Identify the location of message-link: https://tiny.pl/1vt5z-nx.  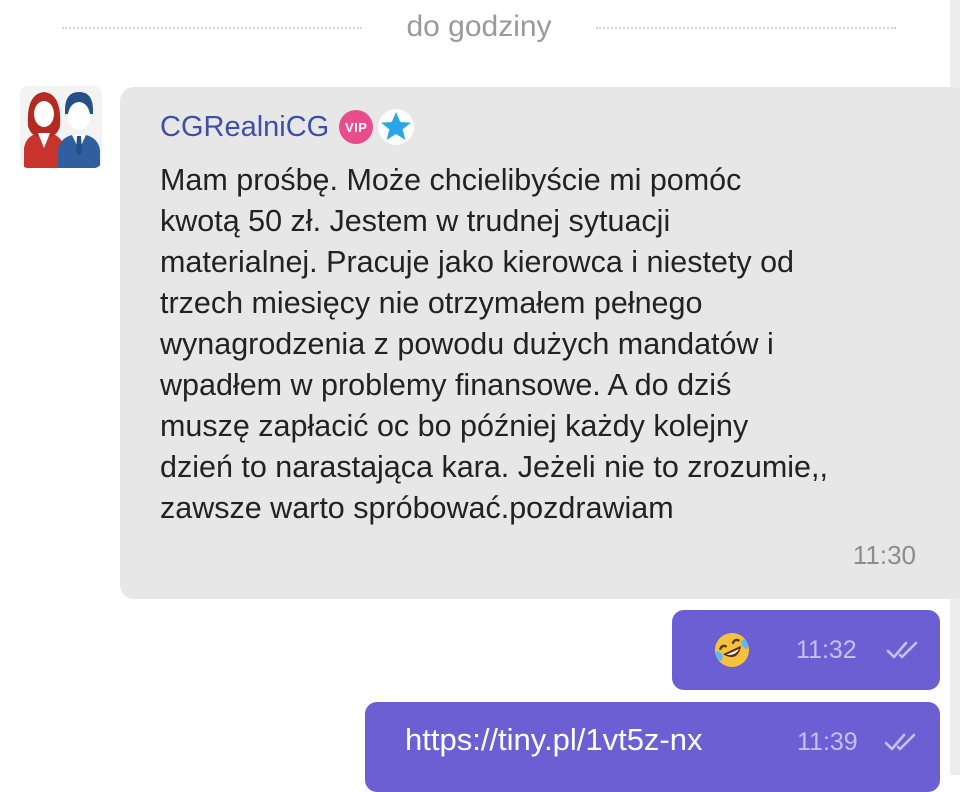
(554, 740).